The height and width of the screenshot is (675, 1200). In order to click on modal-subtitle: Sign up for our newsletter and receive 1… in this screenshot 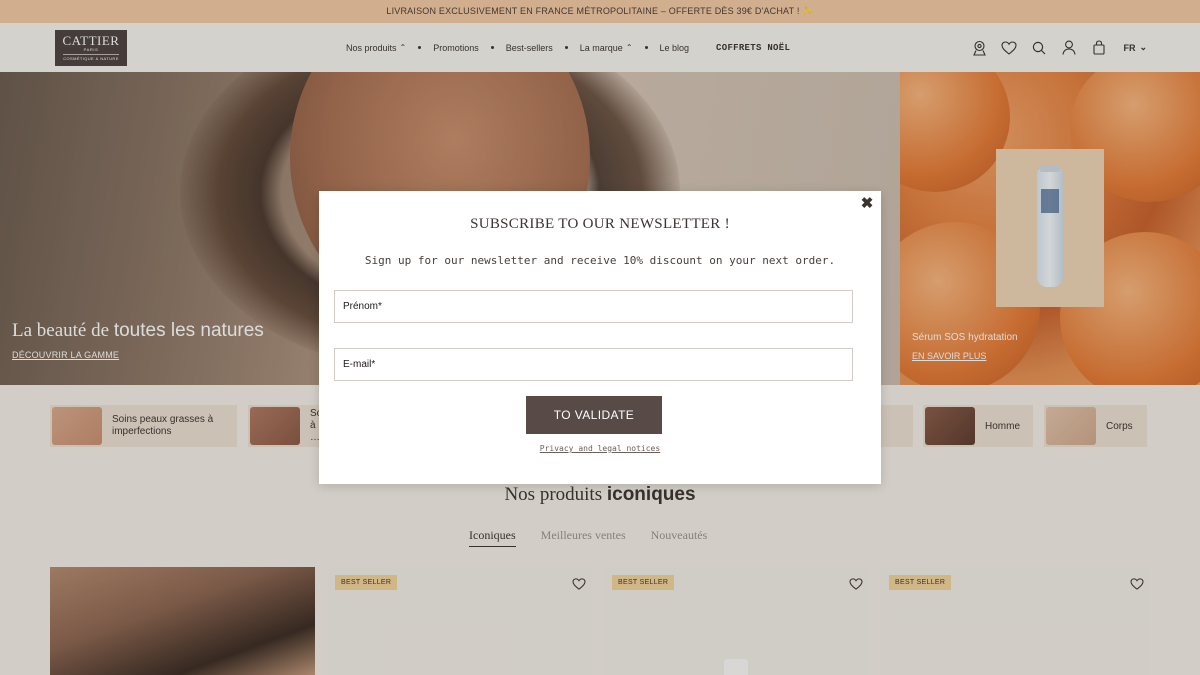, I will do `click(600, 260)`.